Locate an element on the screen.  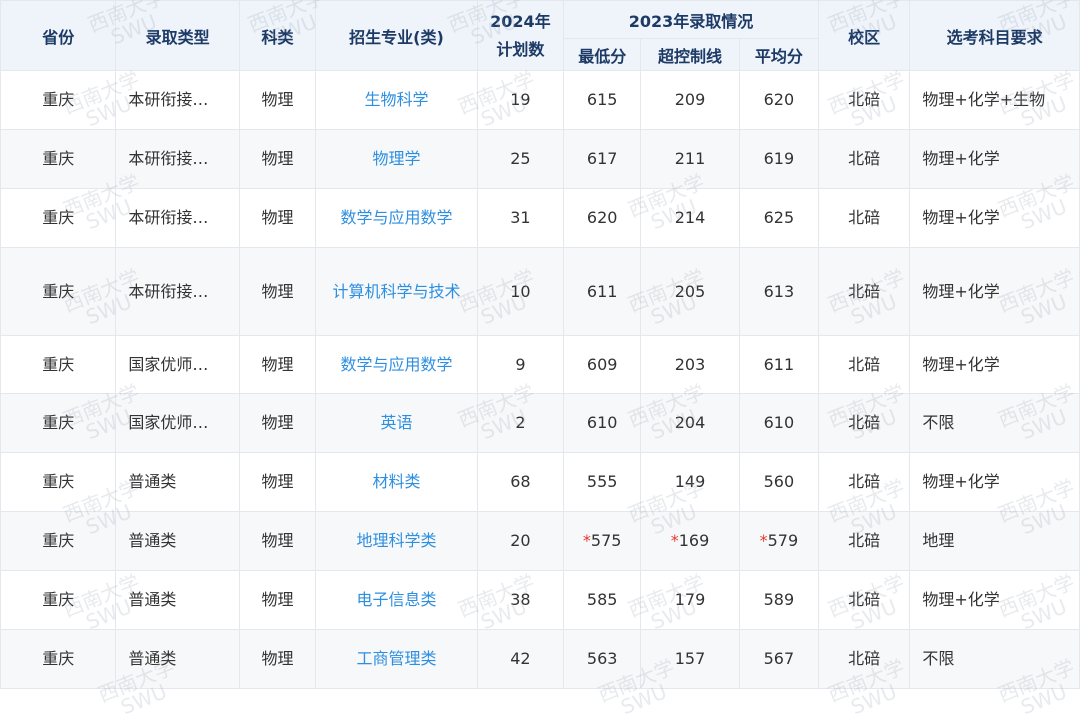
cell-min-score: 617 is located at coordinates (602, 159).